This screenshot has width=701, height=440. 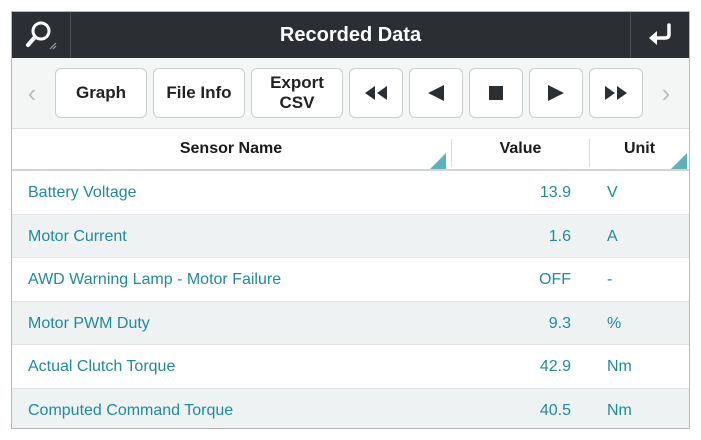 I want to click on file-info-button-label: File Info, so click(x=199, y=92).